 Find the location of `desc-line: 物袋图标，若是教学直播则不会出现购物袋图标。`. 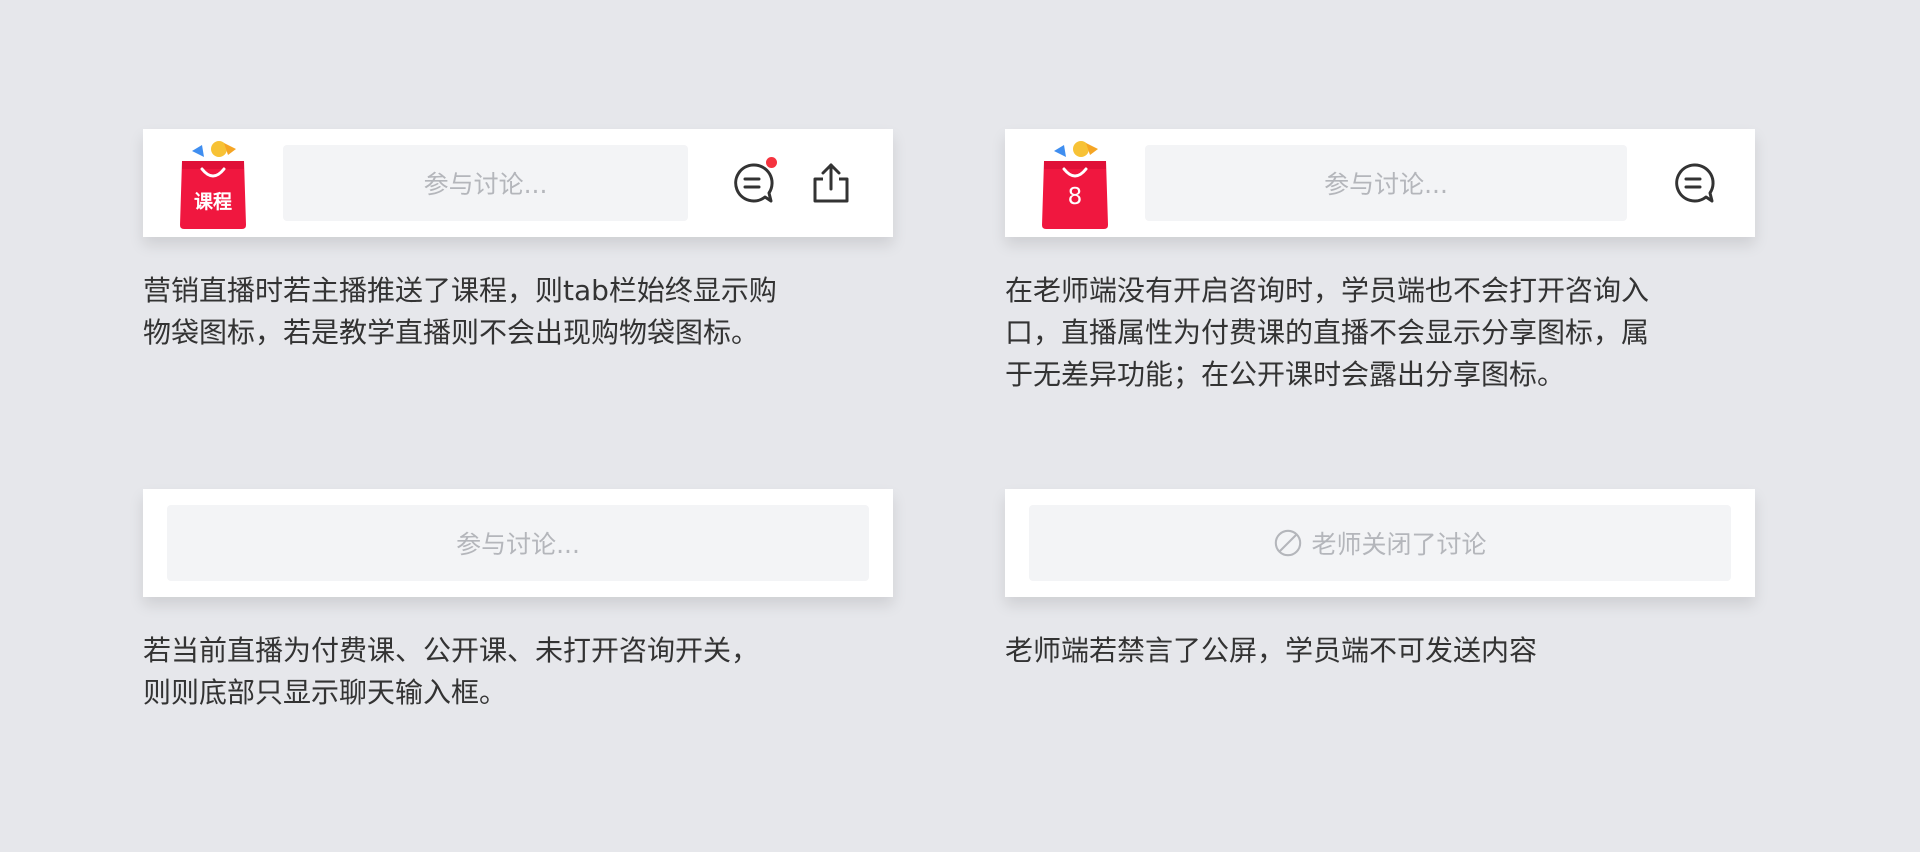

desc-line: 物袋图标，若是教学直播则不会出现购物袋图标。 is located at coordinates (451, 332).